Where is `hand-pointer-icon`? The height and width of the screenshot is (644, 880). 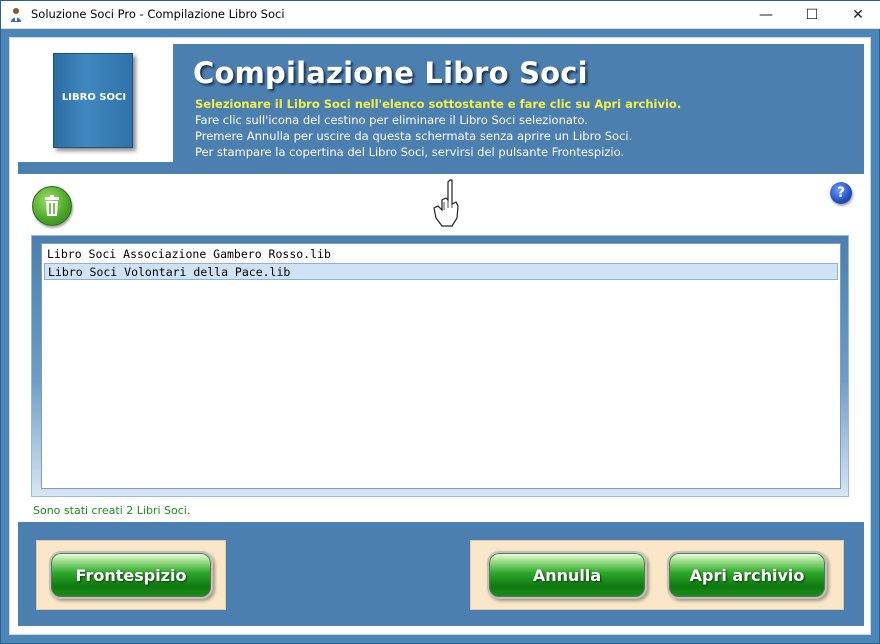
hand-pointer-icon is located at coordinates (446, 203).